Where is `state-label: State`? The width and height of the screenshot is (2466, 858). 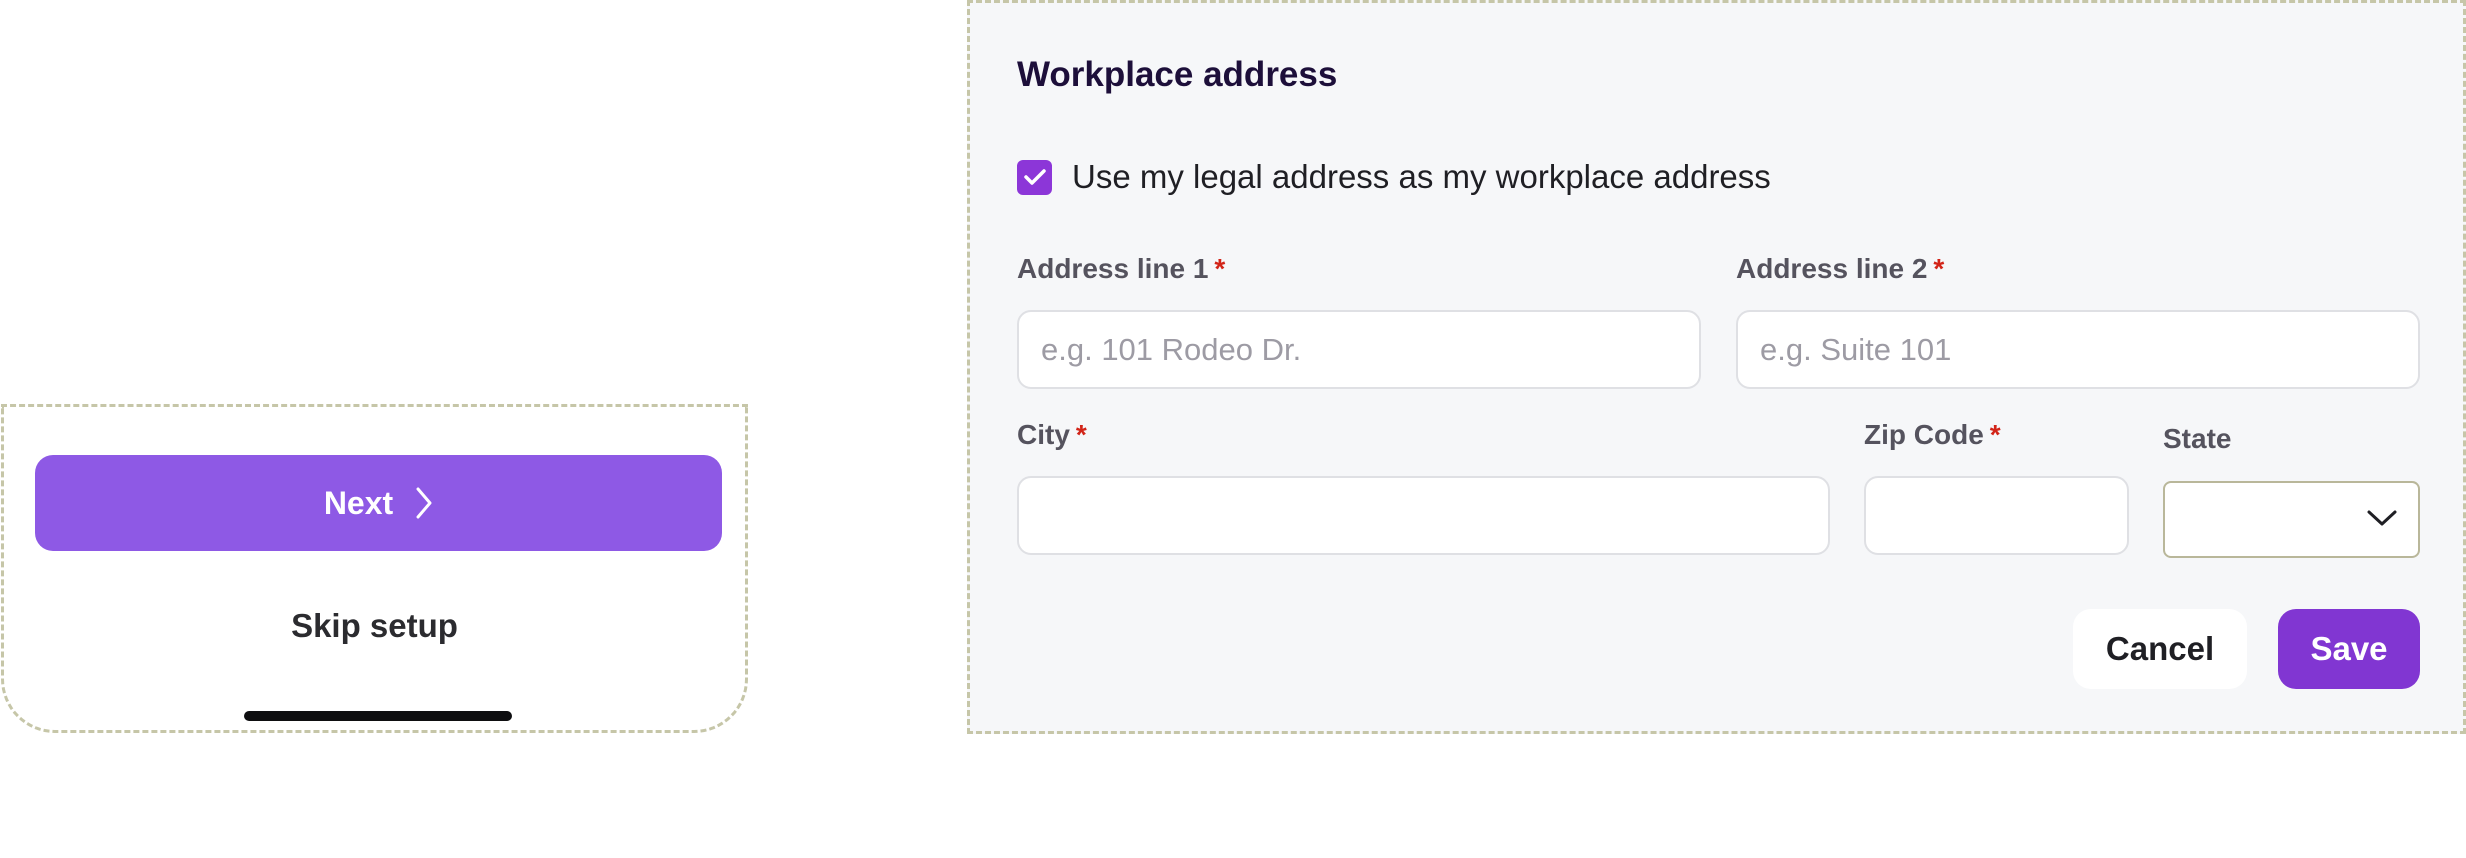 state-label: State is located at coordinates (2197, 439).